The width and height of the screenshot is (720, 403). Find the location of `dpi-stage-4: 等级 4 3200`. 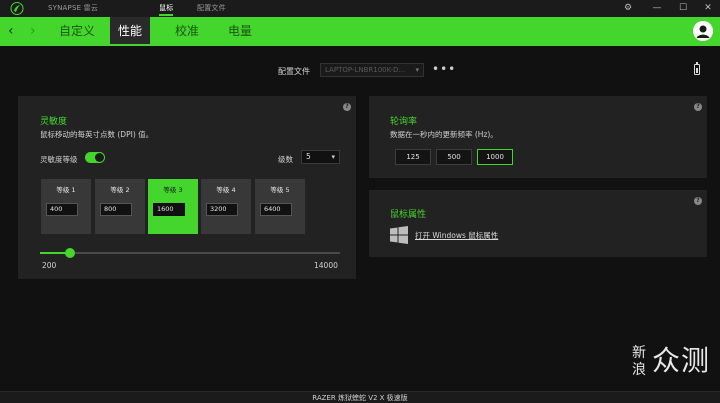

dpi-stage-4: 等级 4 3200 is located at coordinates (226, 206).